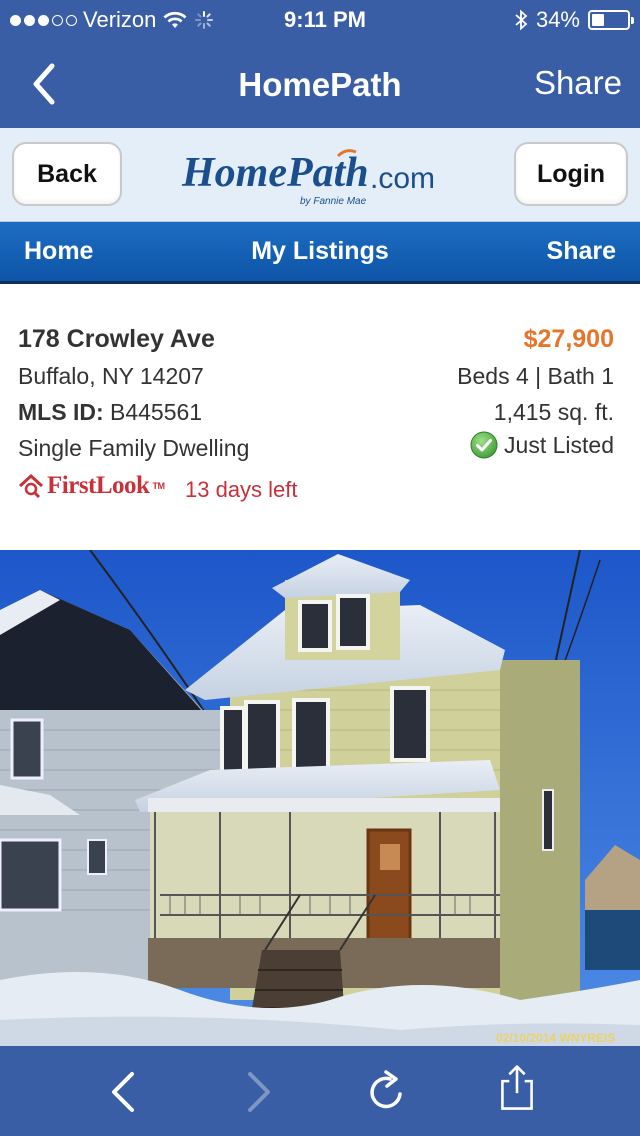  What do you see at coordinates (120, 19) in the screenshot?
I see `carrier-label: Verizon` at bounding box center [120, 19].